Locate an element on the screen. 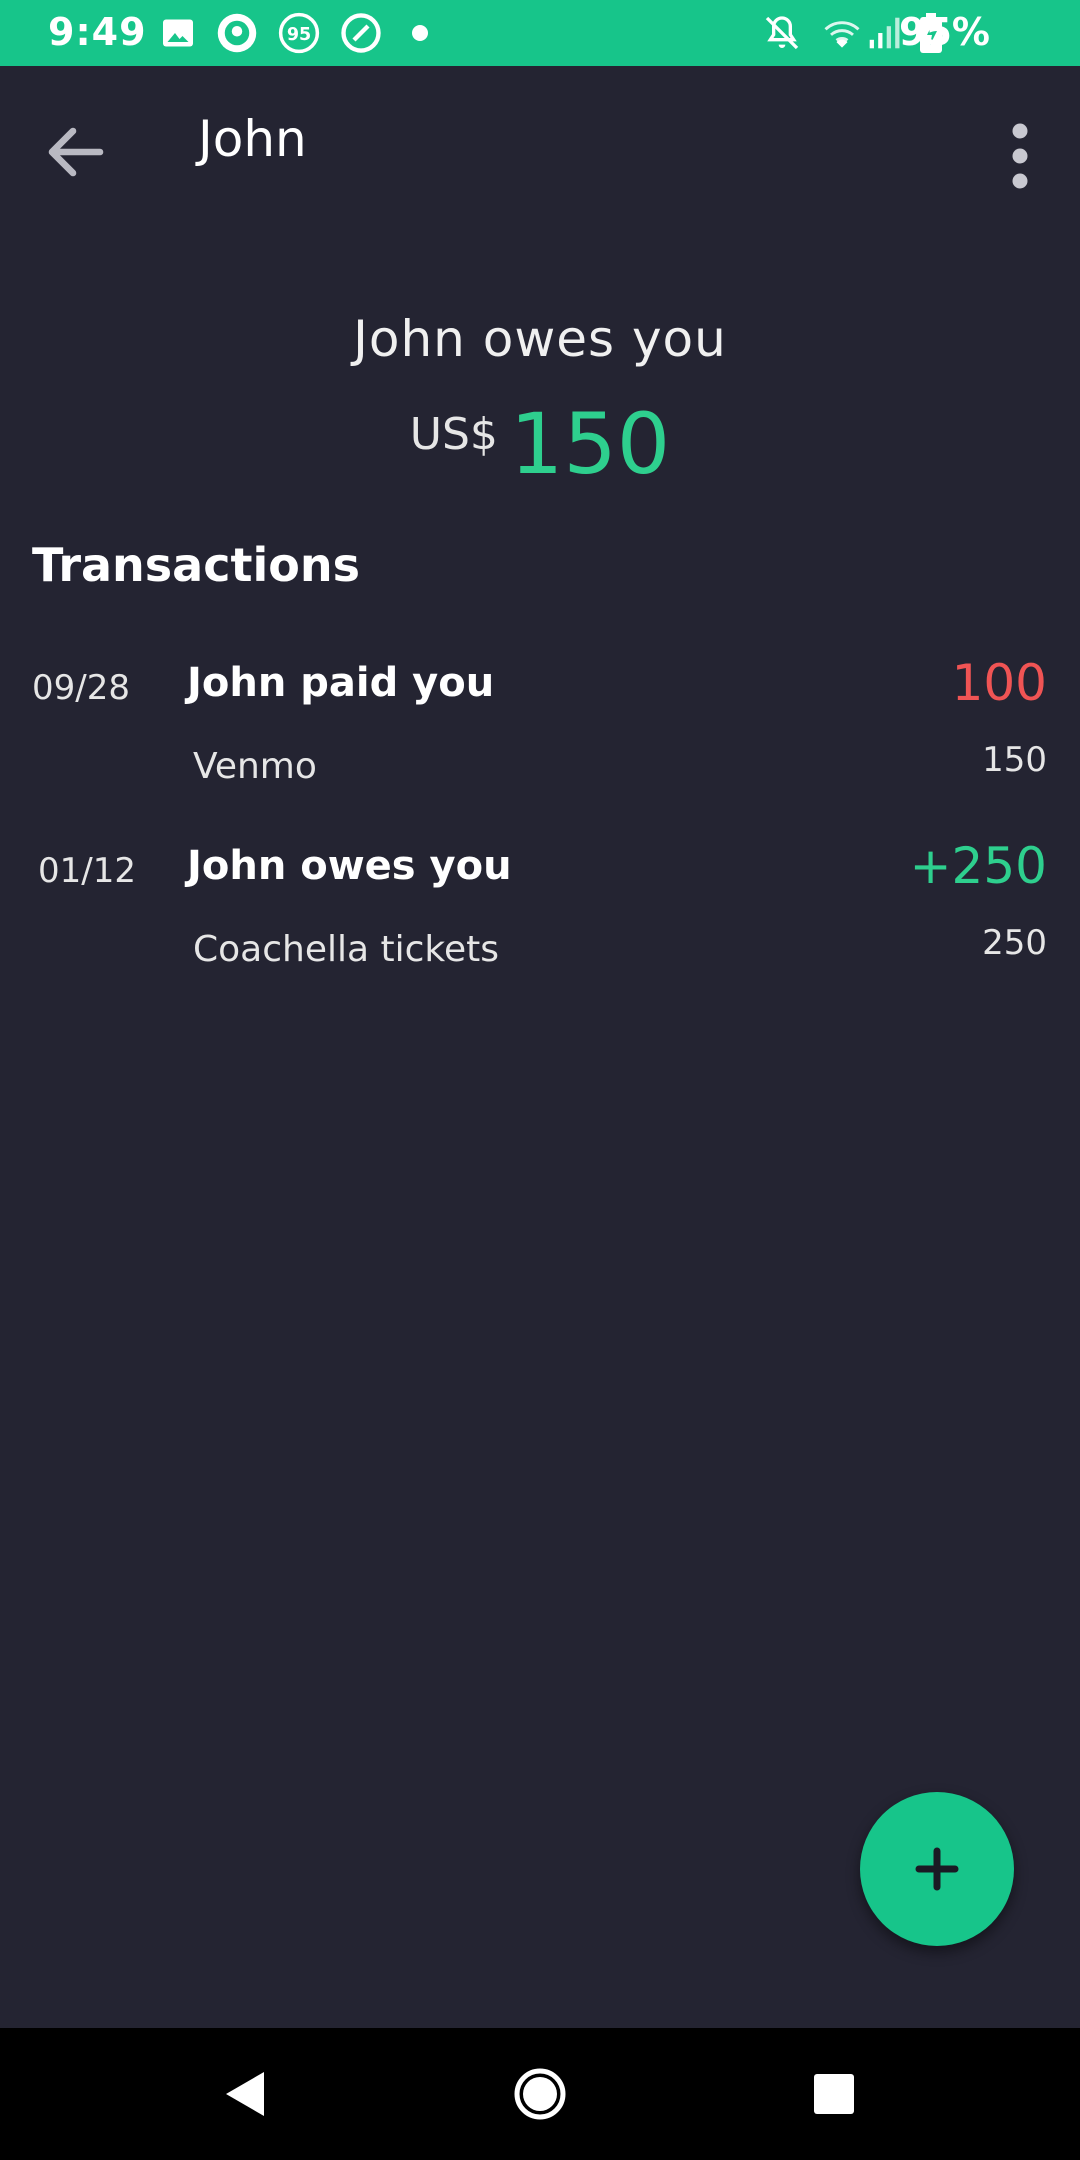 This screenshot has height=2160, width=1080. transaction-subtitle: Coachella tickets is located at coordinates (346, 949).